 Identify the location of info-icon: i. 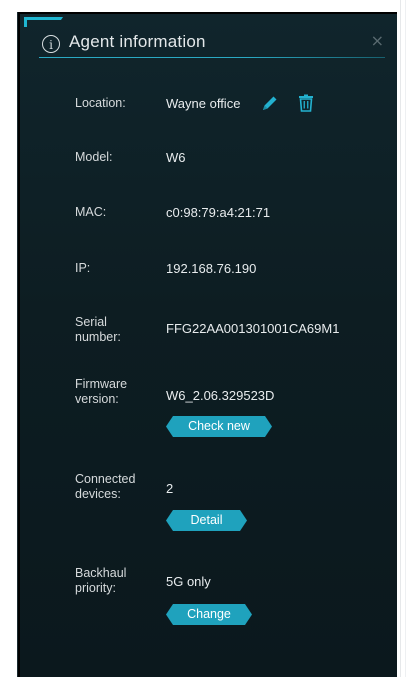
(51, 44).